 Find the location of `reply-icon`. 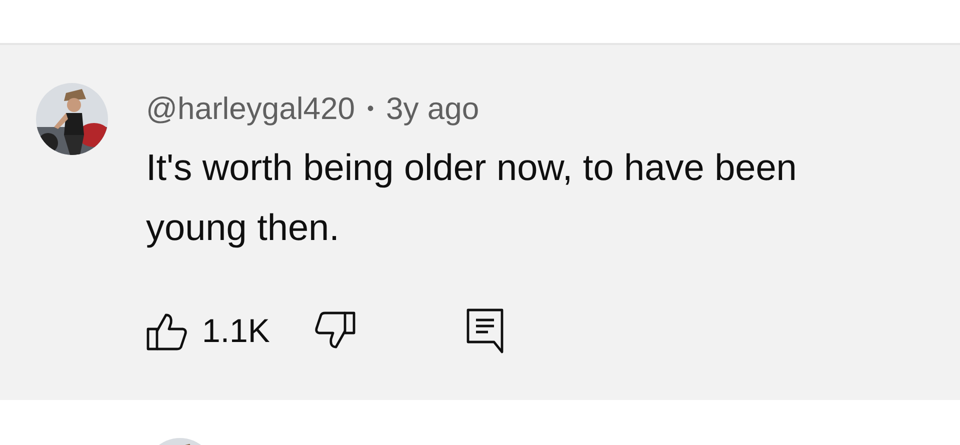

reply-icon is located at coordinates (485, 331).